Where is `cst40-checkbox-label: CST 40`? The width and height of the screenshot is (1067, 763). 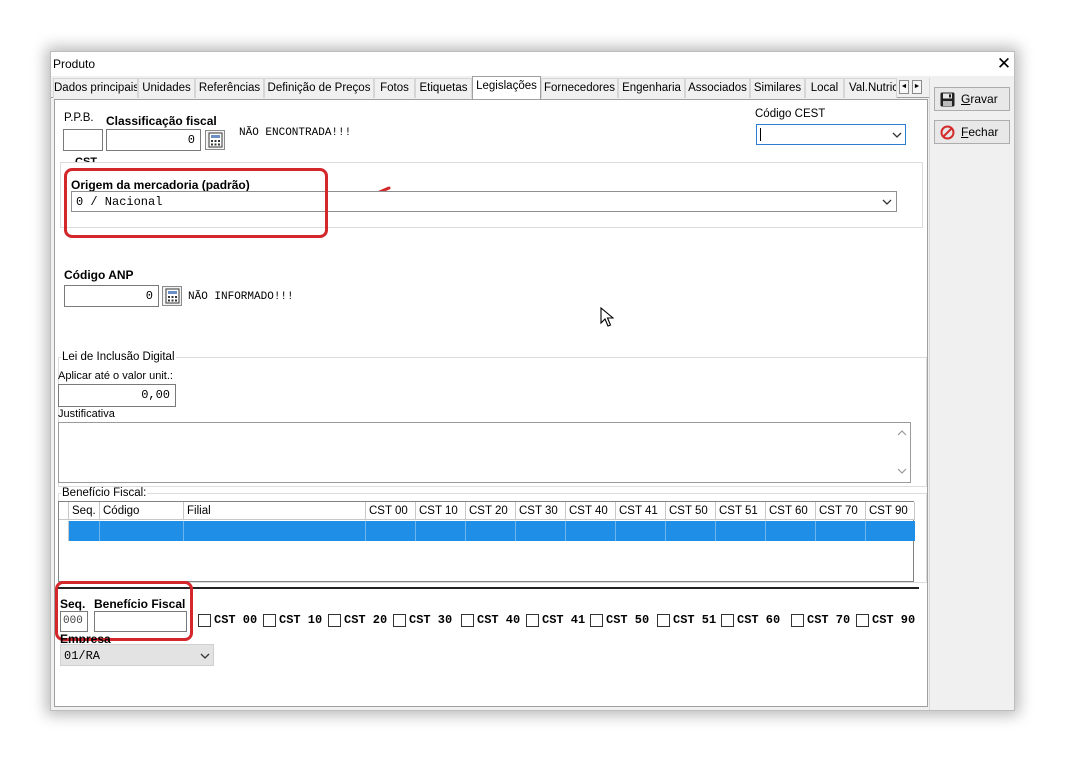
cst40-checkbox-label: CST 40 is located at coordinates (499, 620).